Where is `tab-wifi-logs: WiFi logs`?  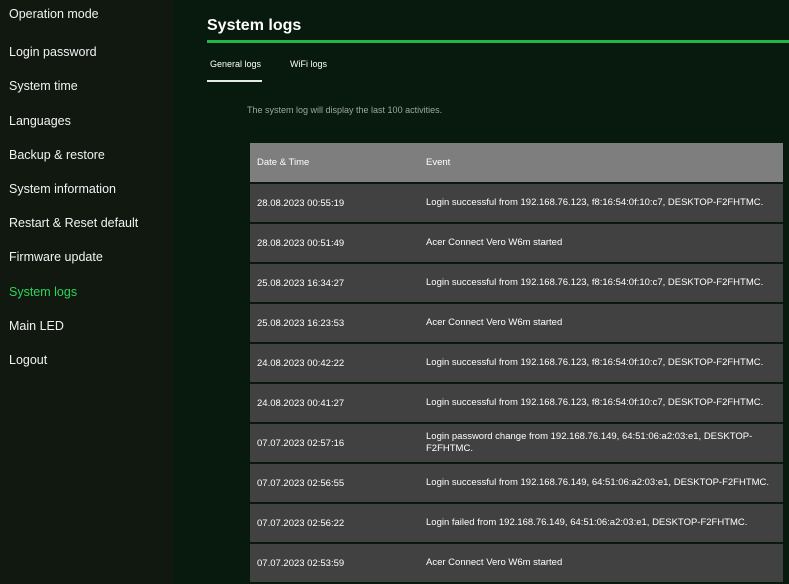
tab-wifi-logs: WiFi logs is located at coordinates (308, 64).